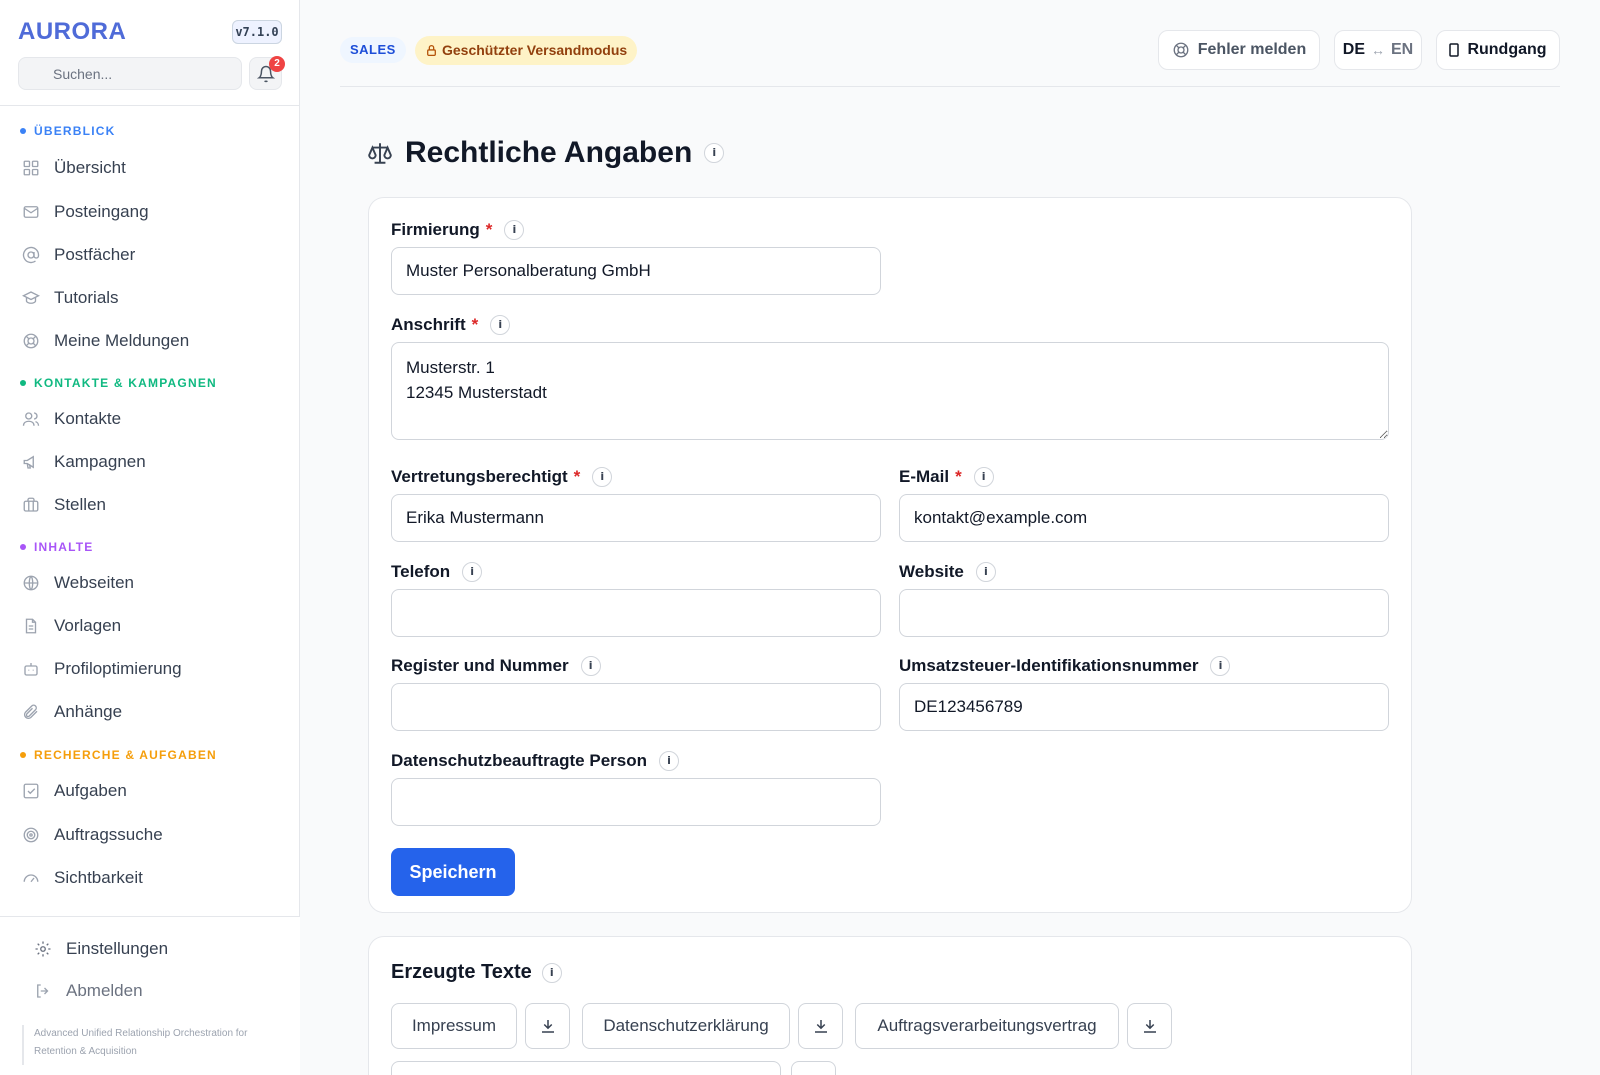 This screenshot has height=1075, width=1600. I want to click on sidebar-item-kampagnen: Kampagnen, so click(152, 462).